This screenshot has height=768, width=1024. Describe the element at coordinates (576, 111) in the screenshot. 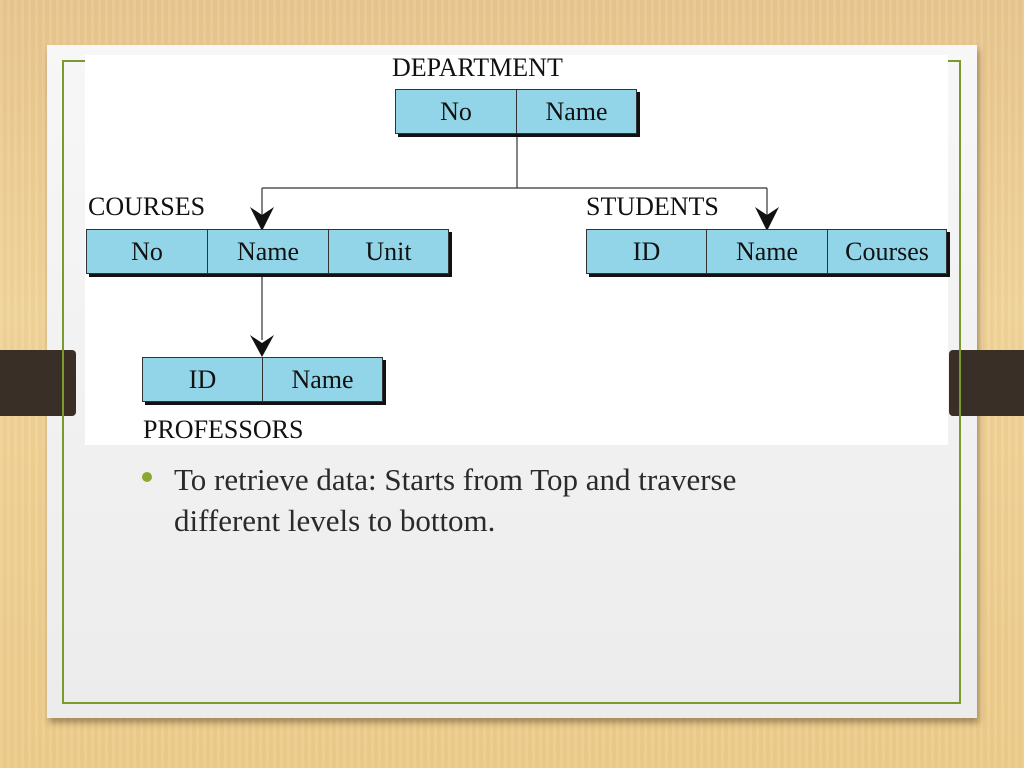

I see `department-field-name: Name` at that location.